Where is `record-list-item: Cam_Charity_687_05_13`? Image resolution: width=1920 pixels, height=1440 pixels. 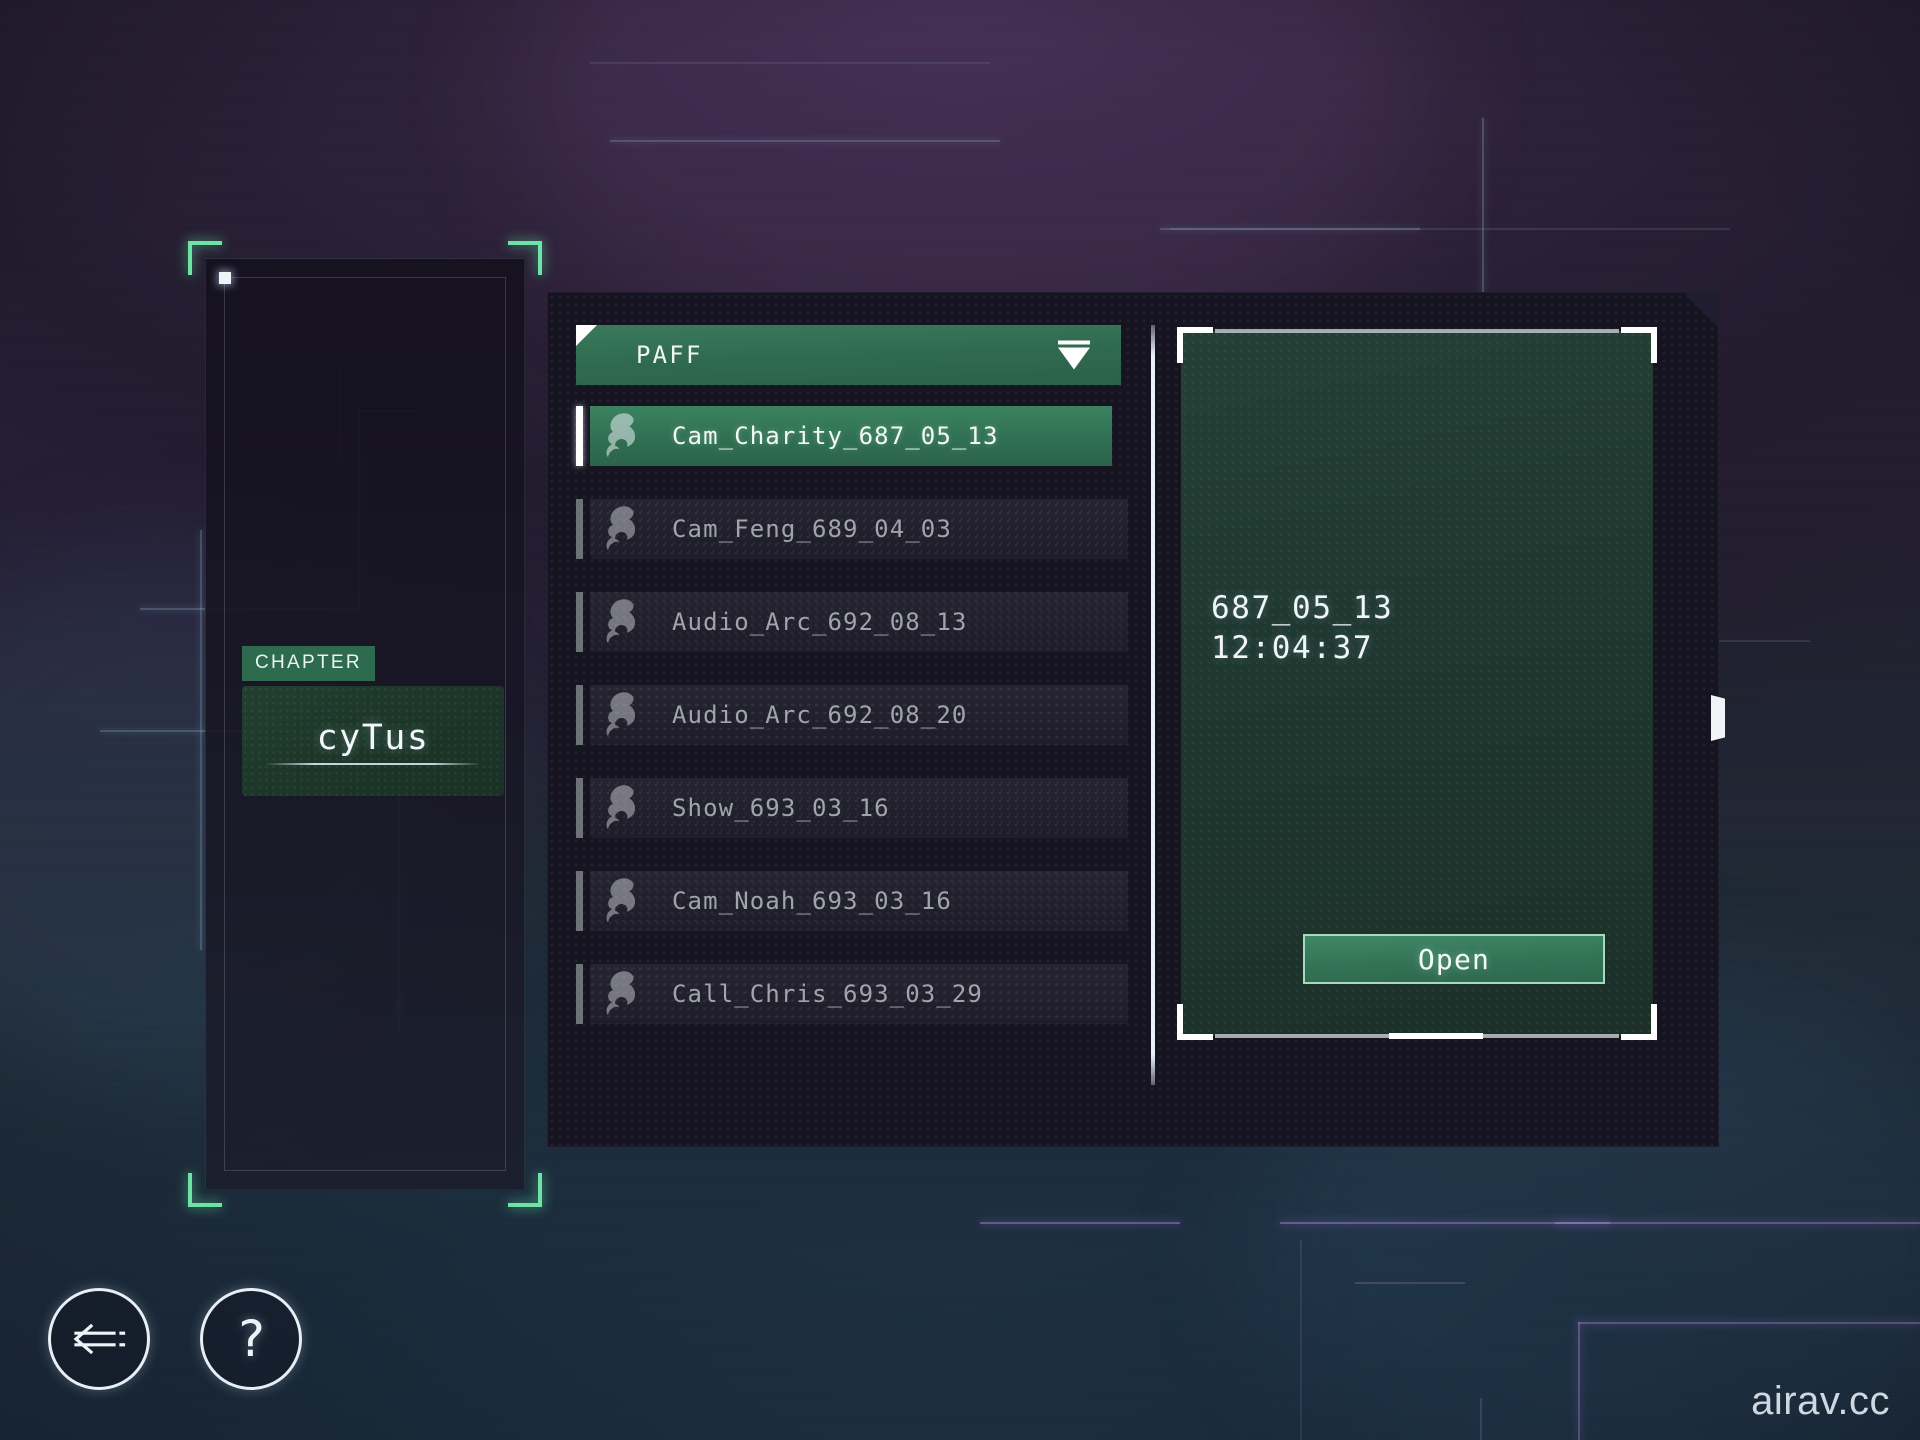
record-list-item: Cam_Charity_687_05_13 is located at coordinates (852, 436).